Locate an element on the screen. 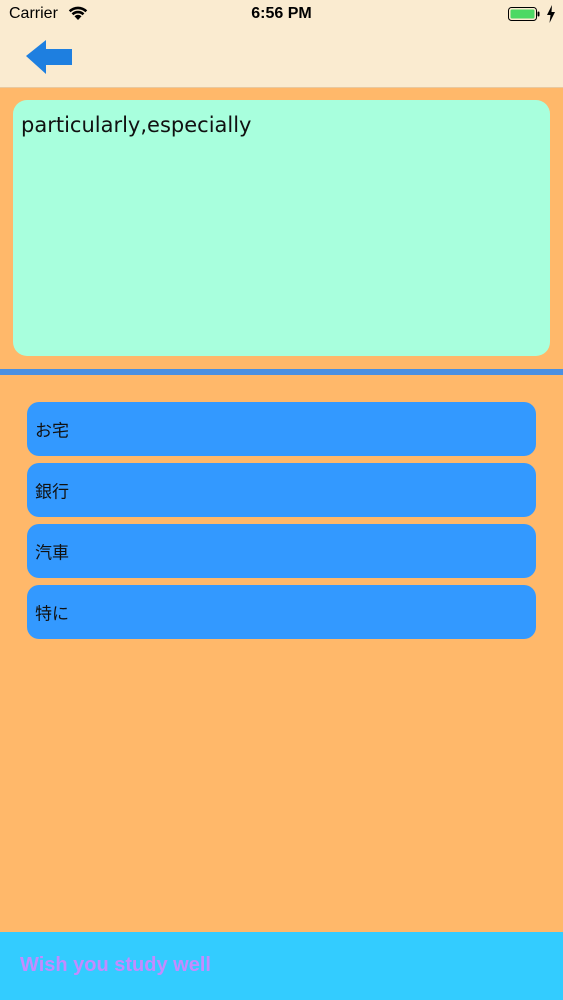 The height and width of the screenshot is (1000, 563). option-label: 銀行 is located at coordinates (52, 492).